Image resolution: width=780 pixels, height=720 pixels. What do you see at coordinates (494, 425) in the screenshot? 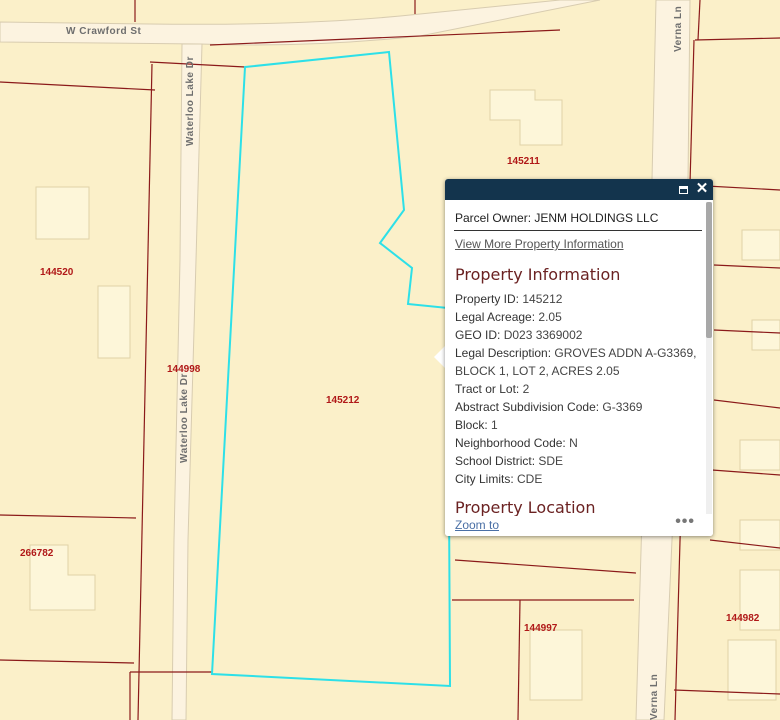
I see `field-value: 1` at bounding box center [494, 425].